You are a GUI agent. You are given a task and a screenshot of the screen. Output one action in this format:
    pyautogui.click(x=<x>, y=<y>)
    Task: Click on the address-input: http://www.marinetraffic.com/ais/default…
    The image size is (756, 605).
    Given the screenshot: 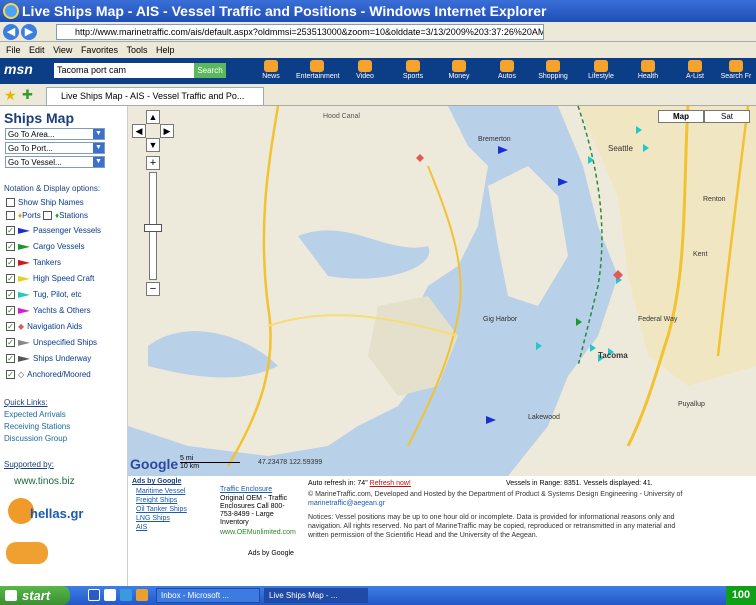 What is the action you would take?
    pyautogui.click(x=300, y=32)
    